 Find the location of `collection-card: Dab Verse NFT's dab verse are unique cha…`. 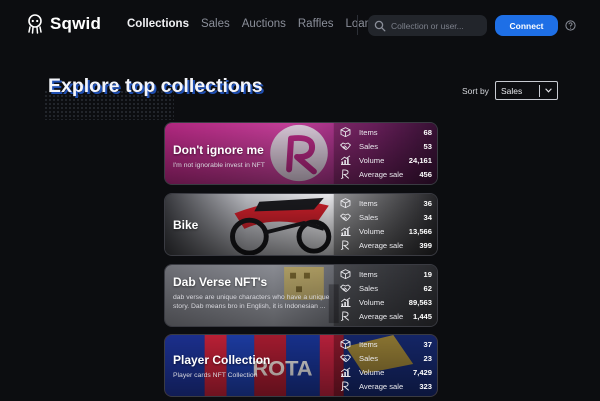

collection-card: Dab Verse NFT's dab verse are unique cha… is located at coordinates (301, 295).